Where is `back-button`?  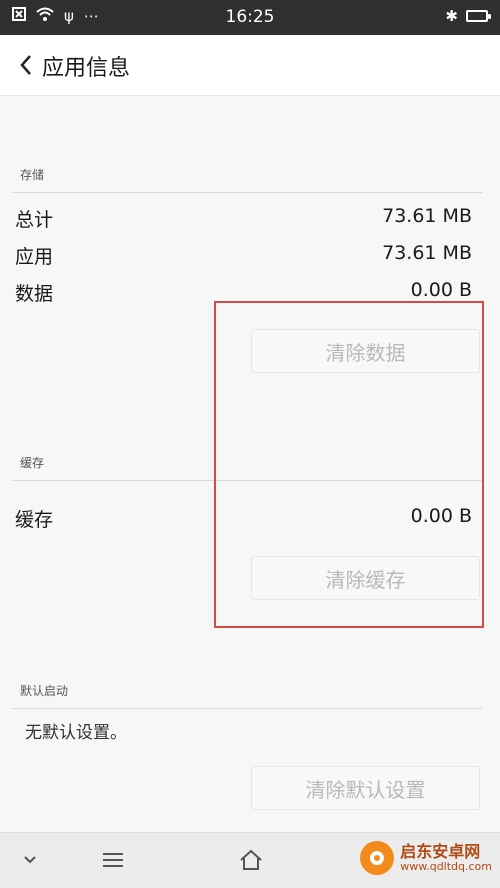
back-button is located at coordinates (26, 65).